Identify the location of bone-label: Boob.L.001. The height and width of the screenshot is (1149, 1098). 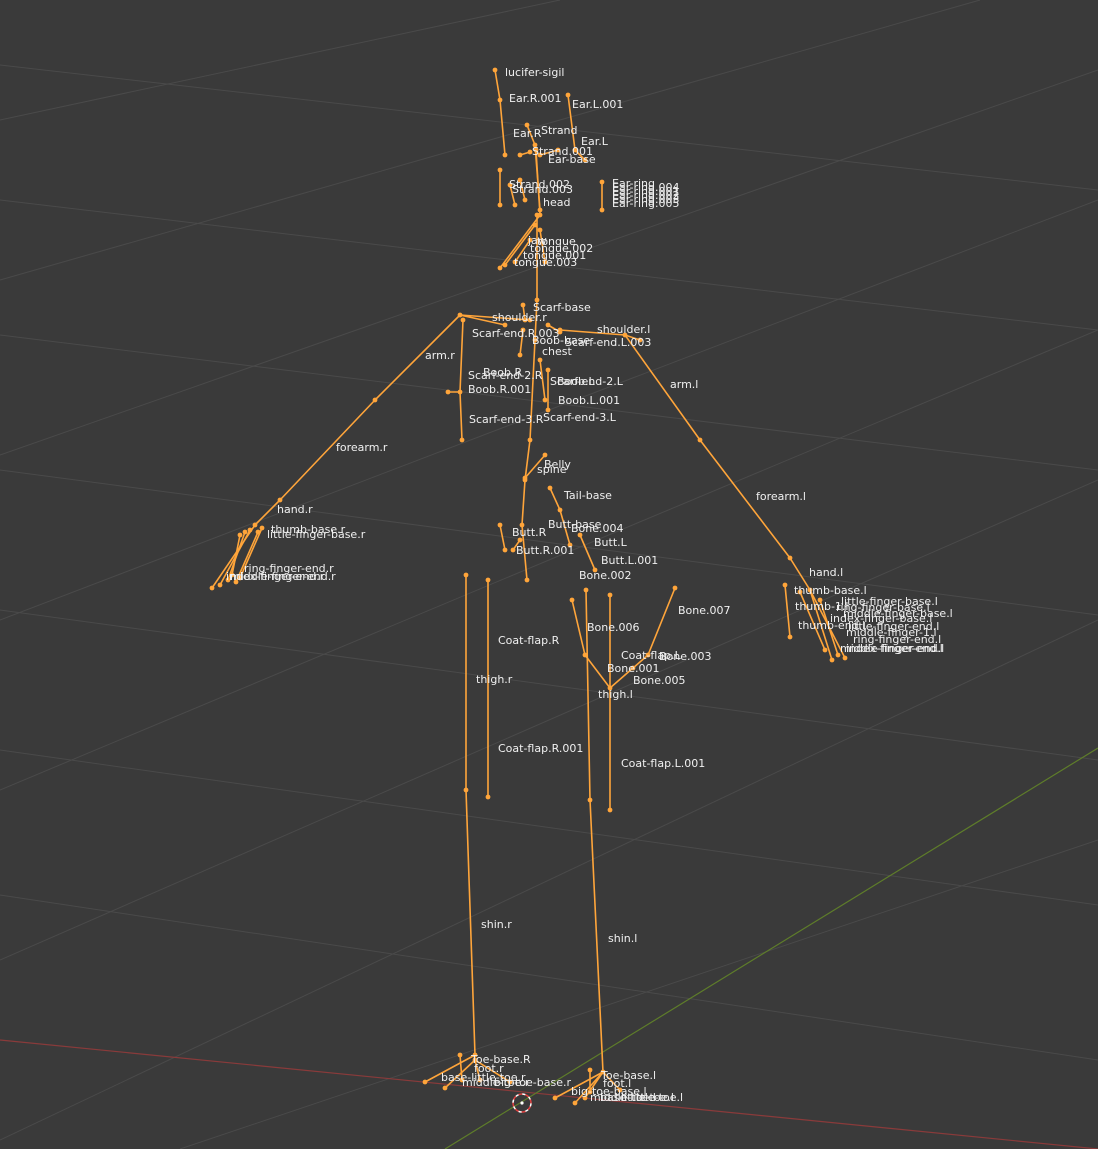
(589, 400).